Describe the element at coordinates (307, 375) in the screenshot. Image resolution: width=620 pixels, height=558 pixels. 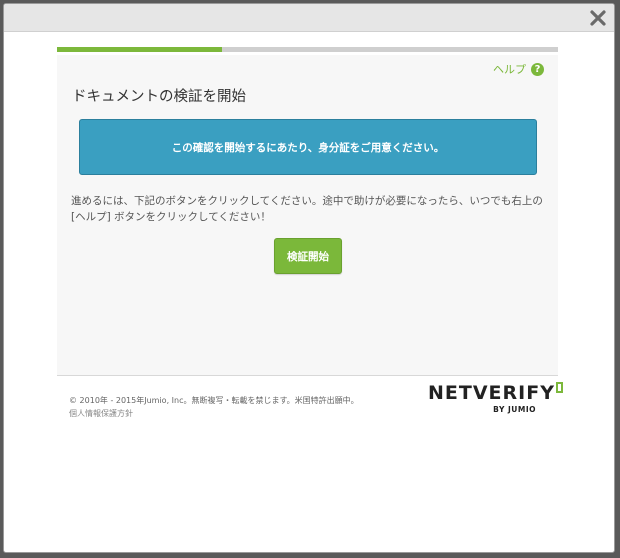
I see `footer-divider` at that location.